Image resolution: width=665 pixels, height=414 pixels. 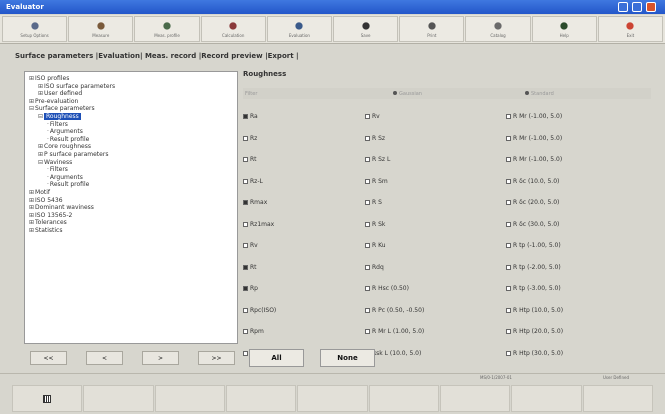 I want to click on maximize-icon, so click(x=637, y=7).